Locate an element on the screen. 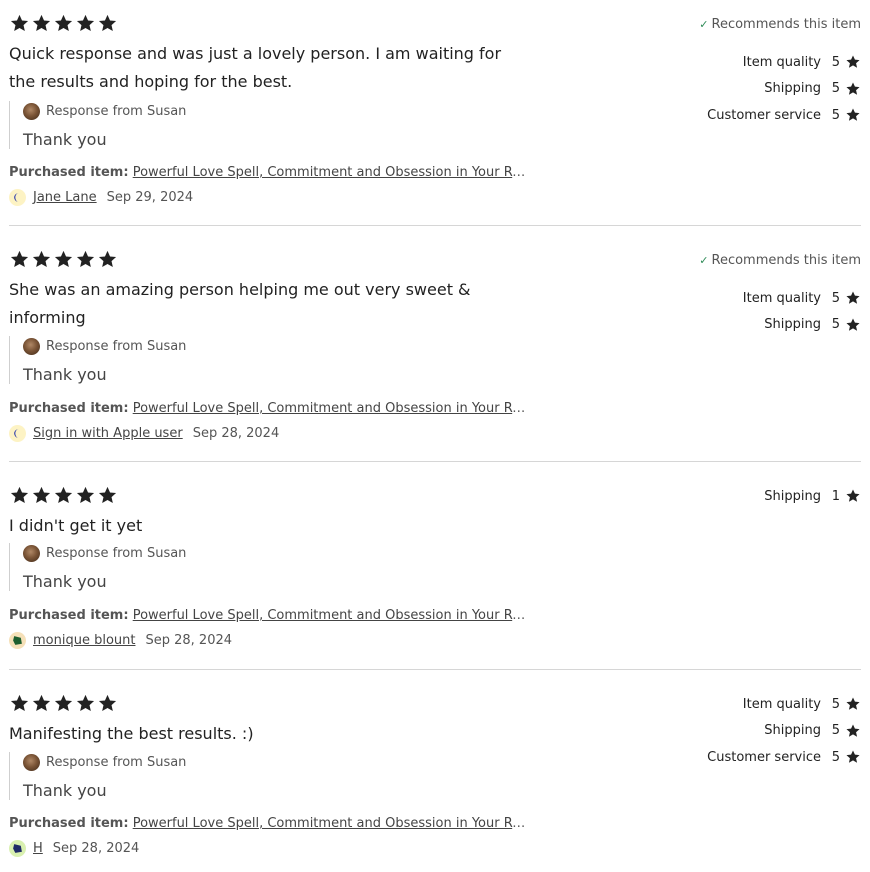 The height and width of the screenshot is (872, 870). reviewer-name-link: monique blount is located at coordinates (84, 640).